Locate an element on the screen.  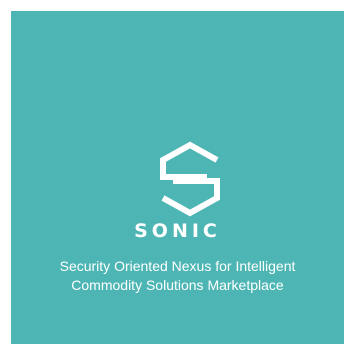
hexagon-s-icon is located at coordinates (190, 179).